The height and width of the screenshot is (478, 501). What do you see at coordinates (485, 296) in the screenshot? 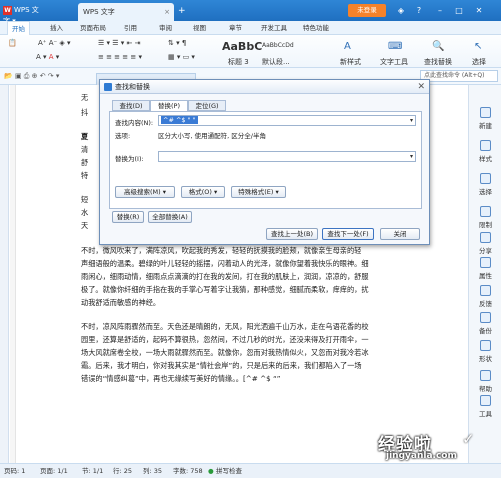
I see `sidebar-item-feedback: 反馈` at bounding box center [485, 296].